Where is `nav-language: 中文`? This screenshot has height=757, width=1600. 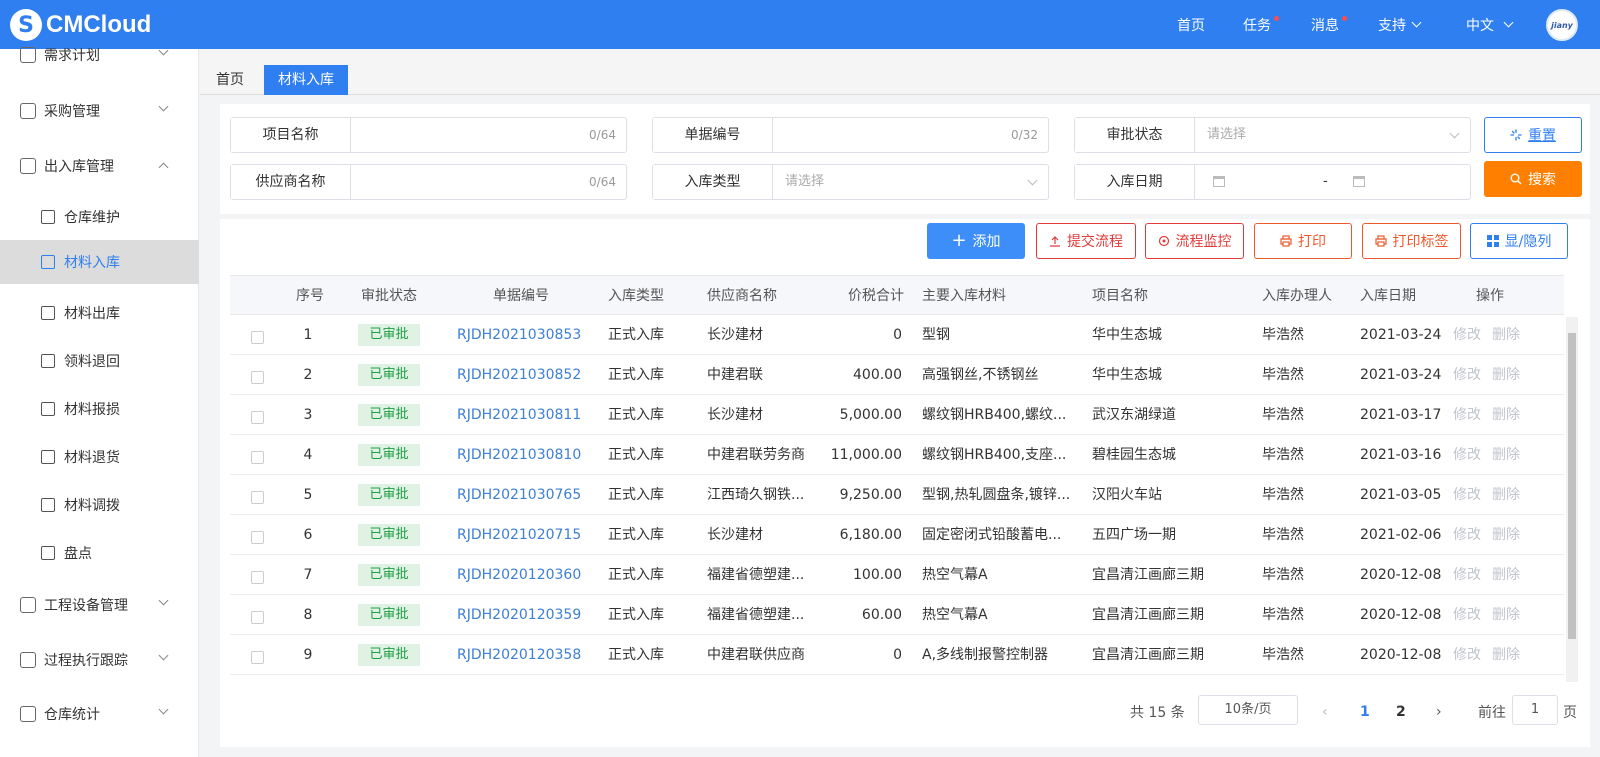
nav-language: 中文 is located at coordinates (1480, 24).